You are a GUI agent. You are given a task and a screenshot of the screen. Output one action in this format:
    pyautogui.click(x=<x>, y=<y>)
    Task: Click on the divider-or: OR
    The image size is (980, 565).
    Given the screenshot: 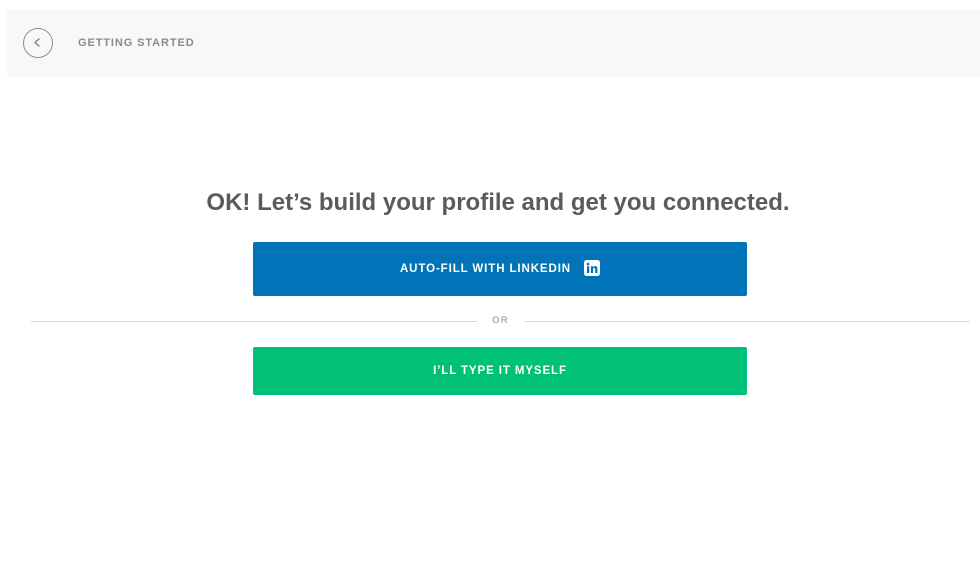 What is the action you would take?
    pyautogui.click(x=500, y=320)
    